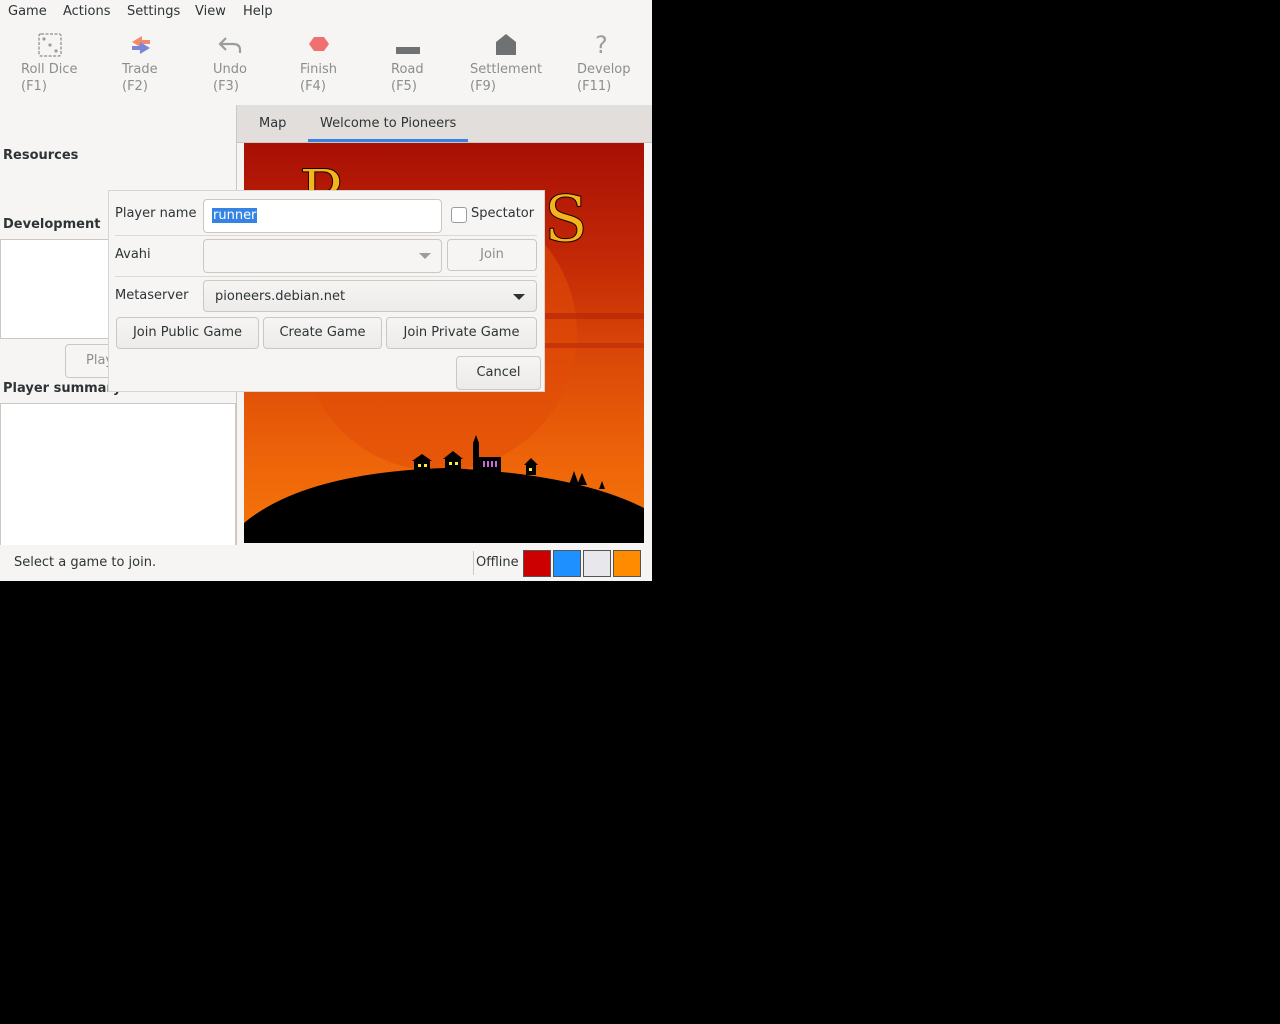 The image size is (1280, 1024). Describe the element at coordinates (498, 373) in the screenshot. I see `cancel-button: Cancel` at that location.